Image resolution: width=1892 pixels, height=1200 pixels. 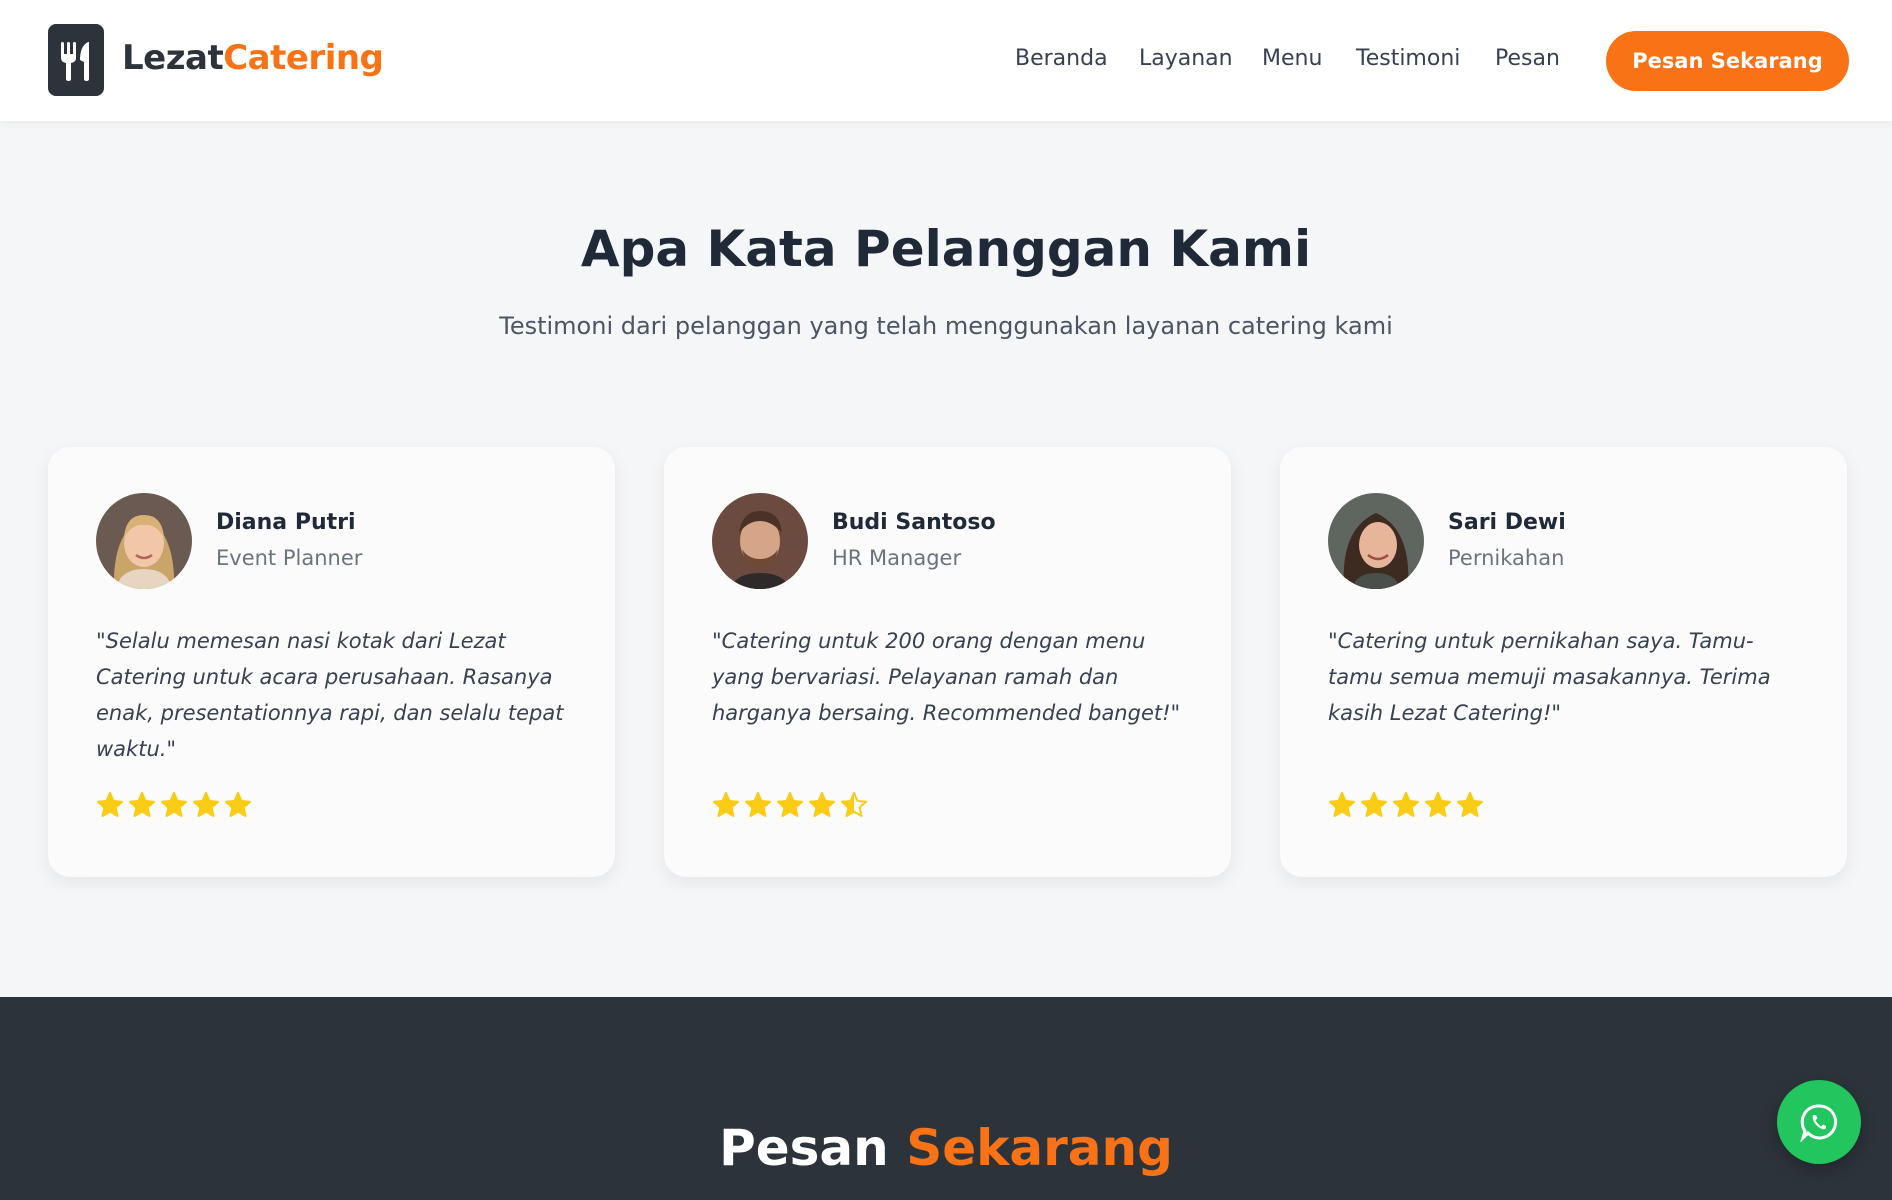 I want to click on utensils-icon, so click(x=76, y=60).